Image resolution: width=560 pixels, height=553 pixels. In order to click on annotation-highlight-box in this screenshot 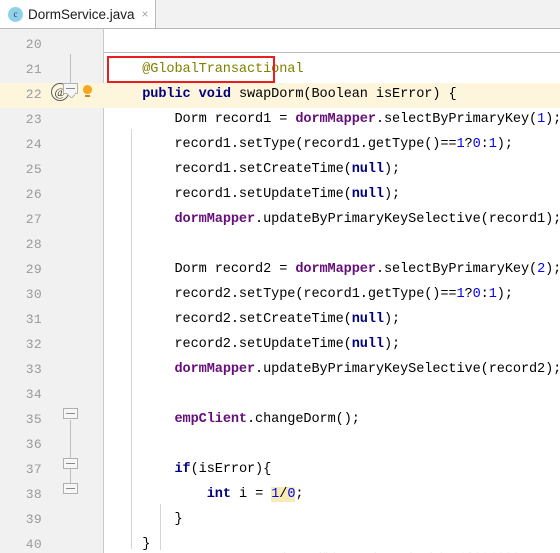, I will do `click(191, 69)`.